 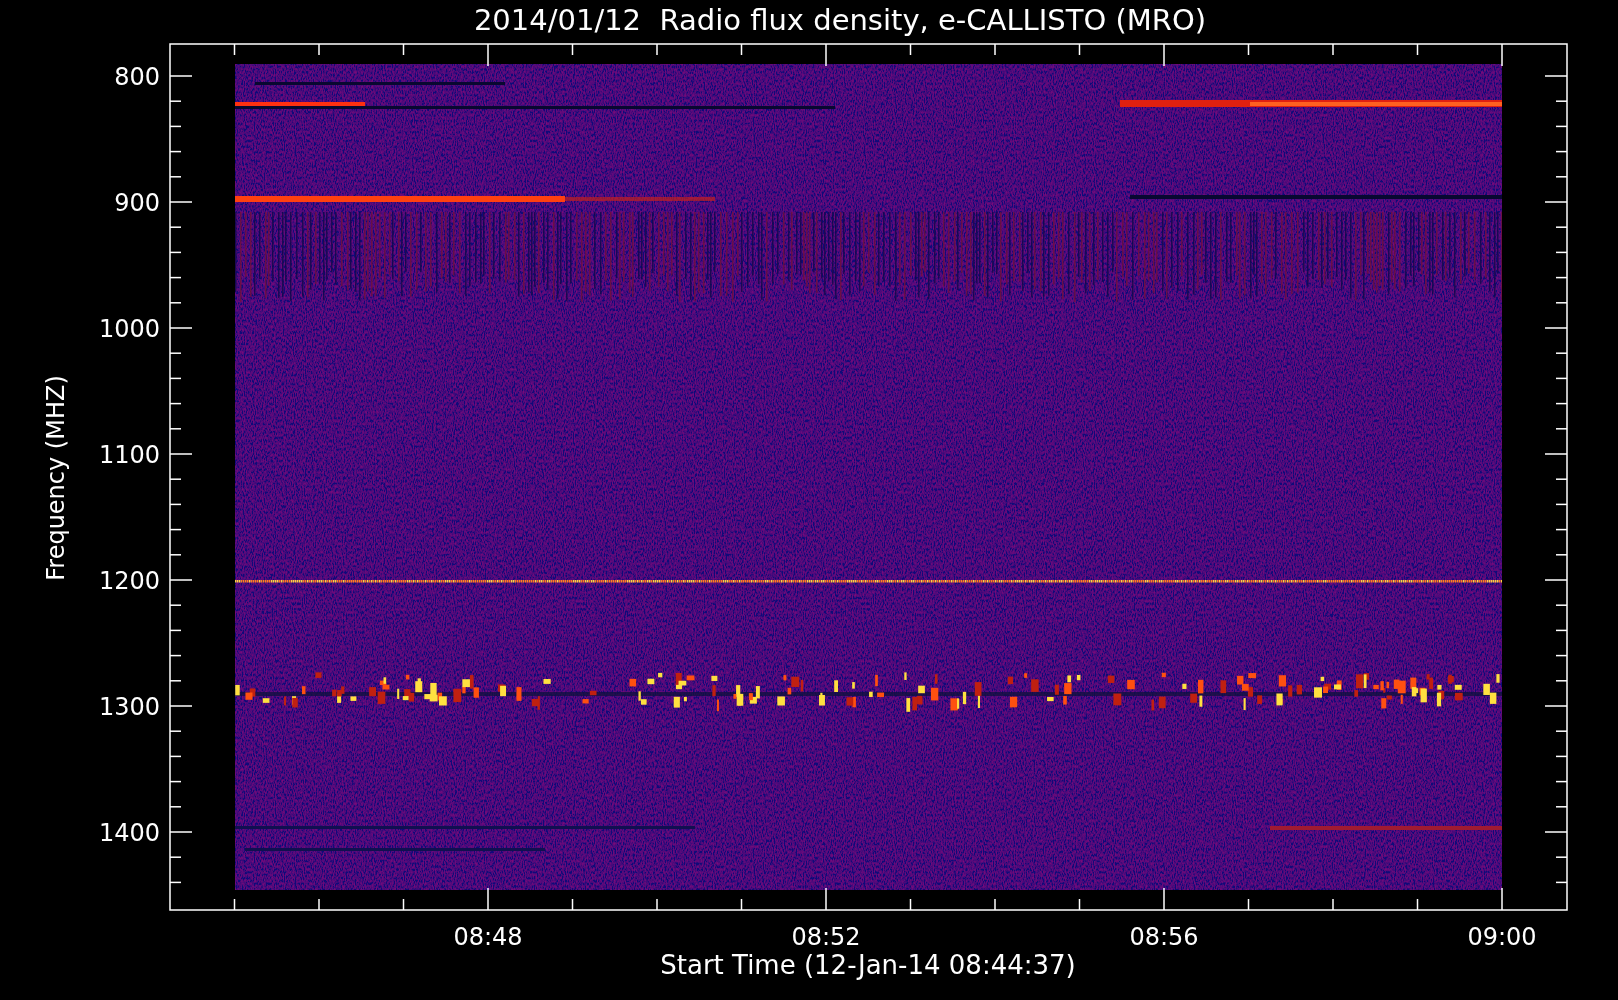 What do you see at coordinates (137, 203) in the screenshot?
I see `y-tick-label: 900` at bounding box center [137, 203].